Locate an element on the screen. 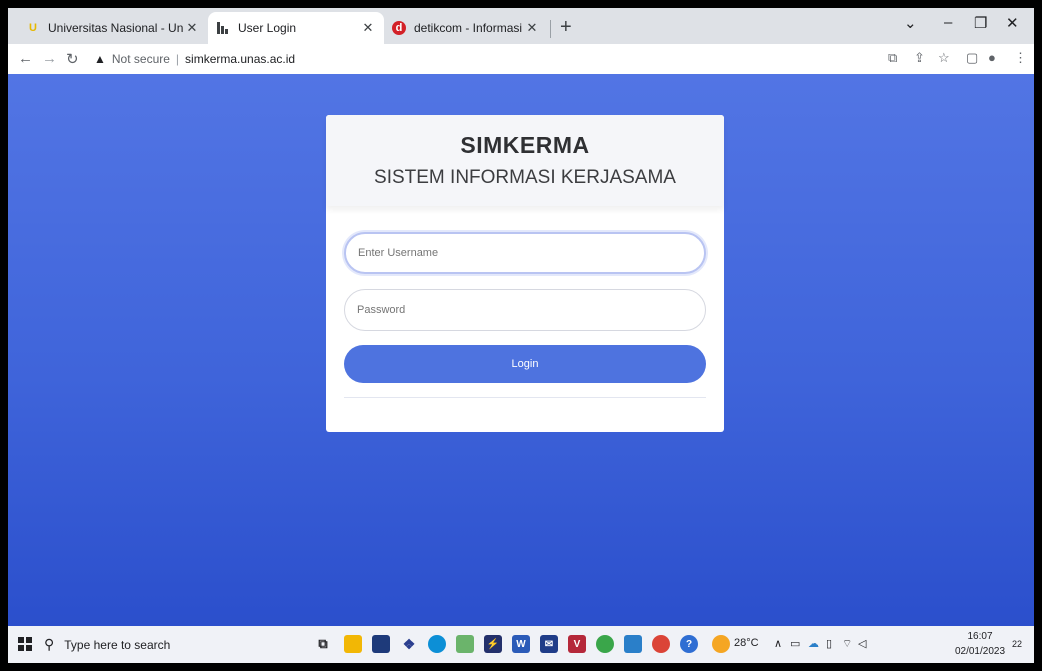 The height and width of the screenshot is (671, 1042). app-icon: ⚡ is located at coordinates (493, 644).